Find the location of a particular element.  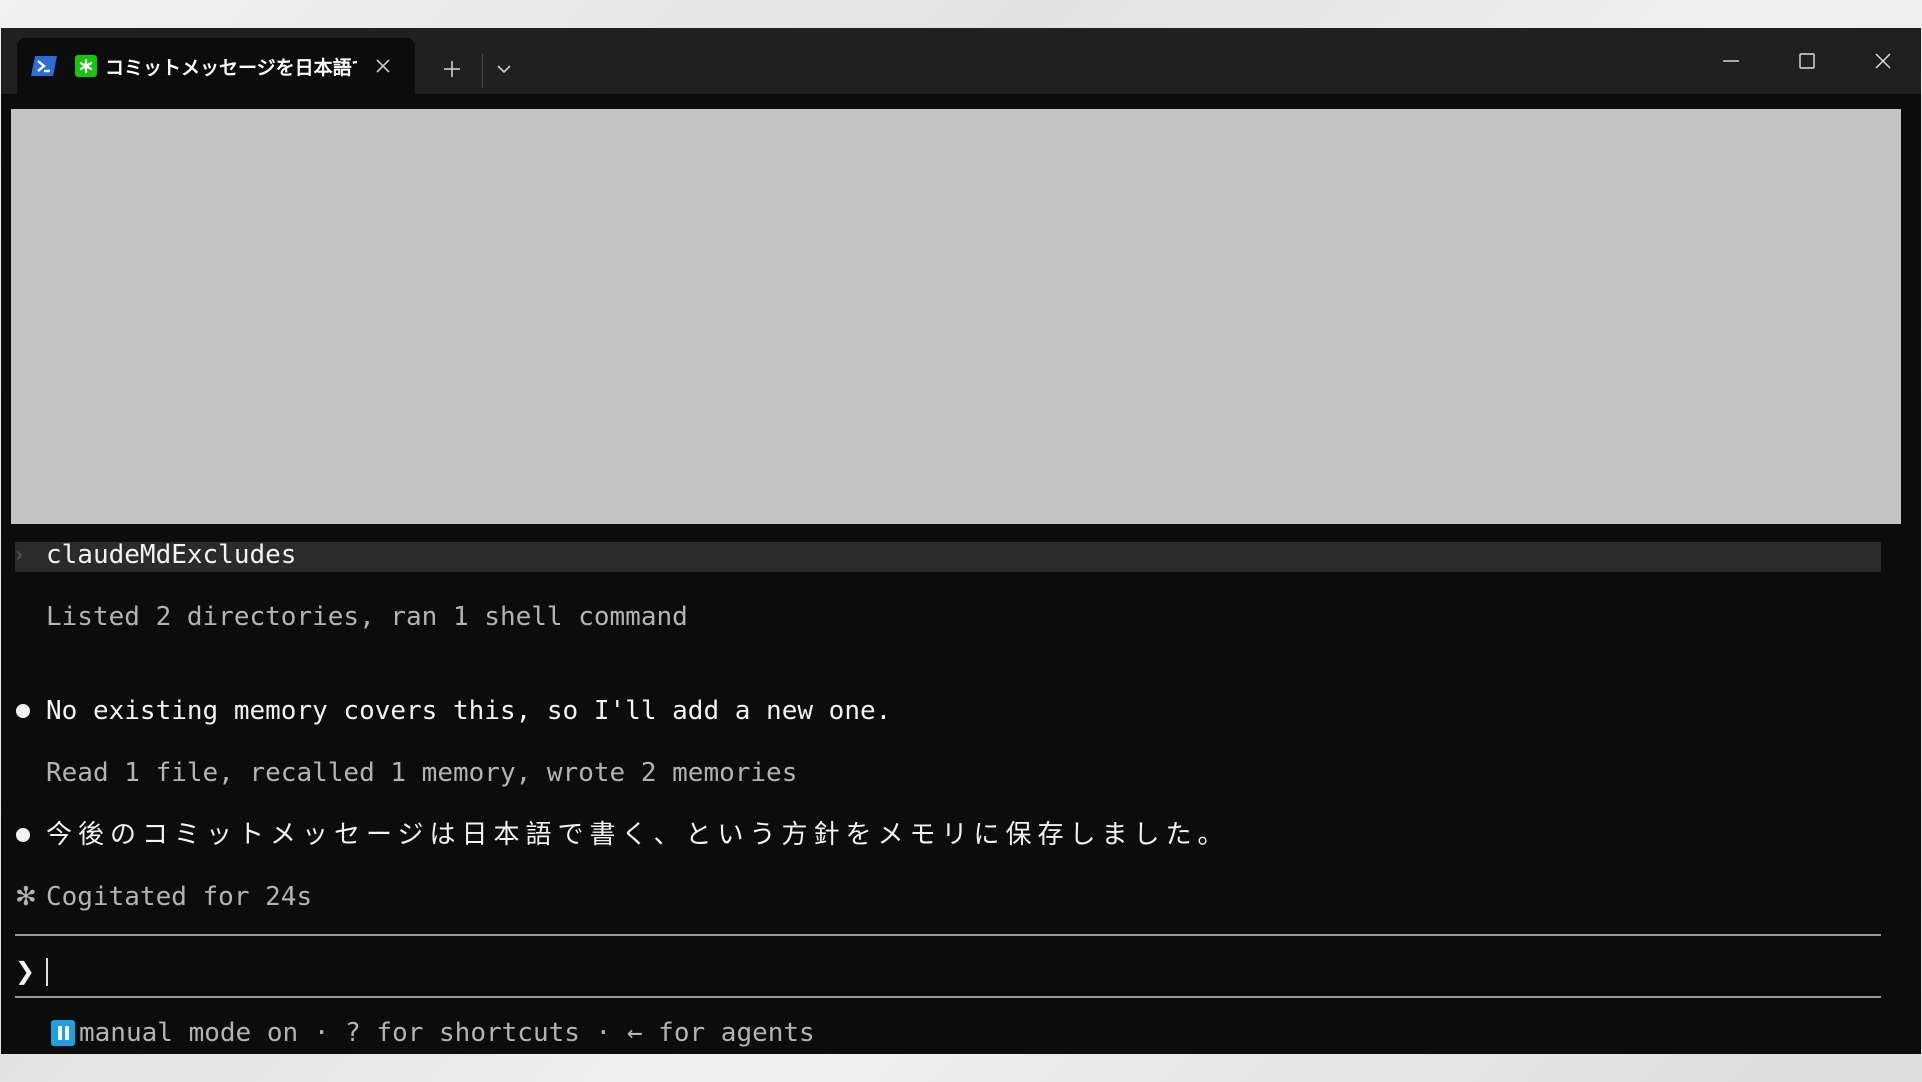

tab-dropdown-button is located at coordinates (504, 69).